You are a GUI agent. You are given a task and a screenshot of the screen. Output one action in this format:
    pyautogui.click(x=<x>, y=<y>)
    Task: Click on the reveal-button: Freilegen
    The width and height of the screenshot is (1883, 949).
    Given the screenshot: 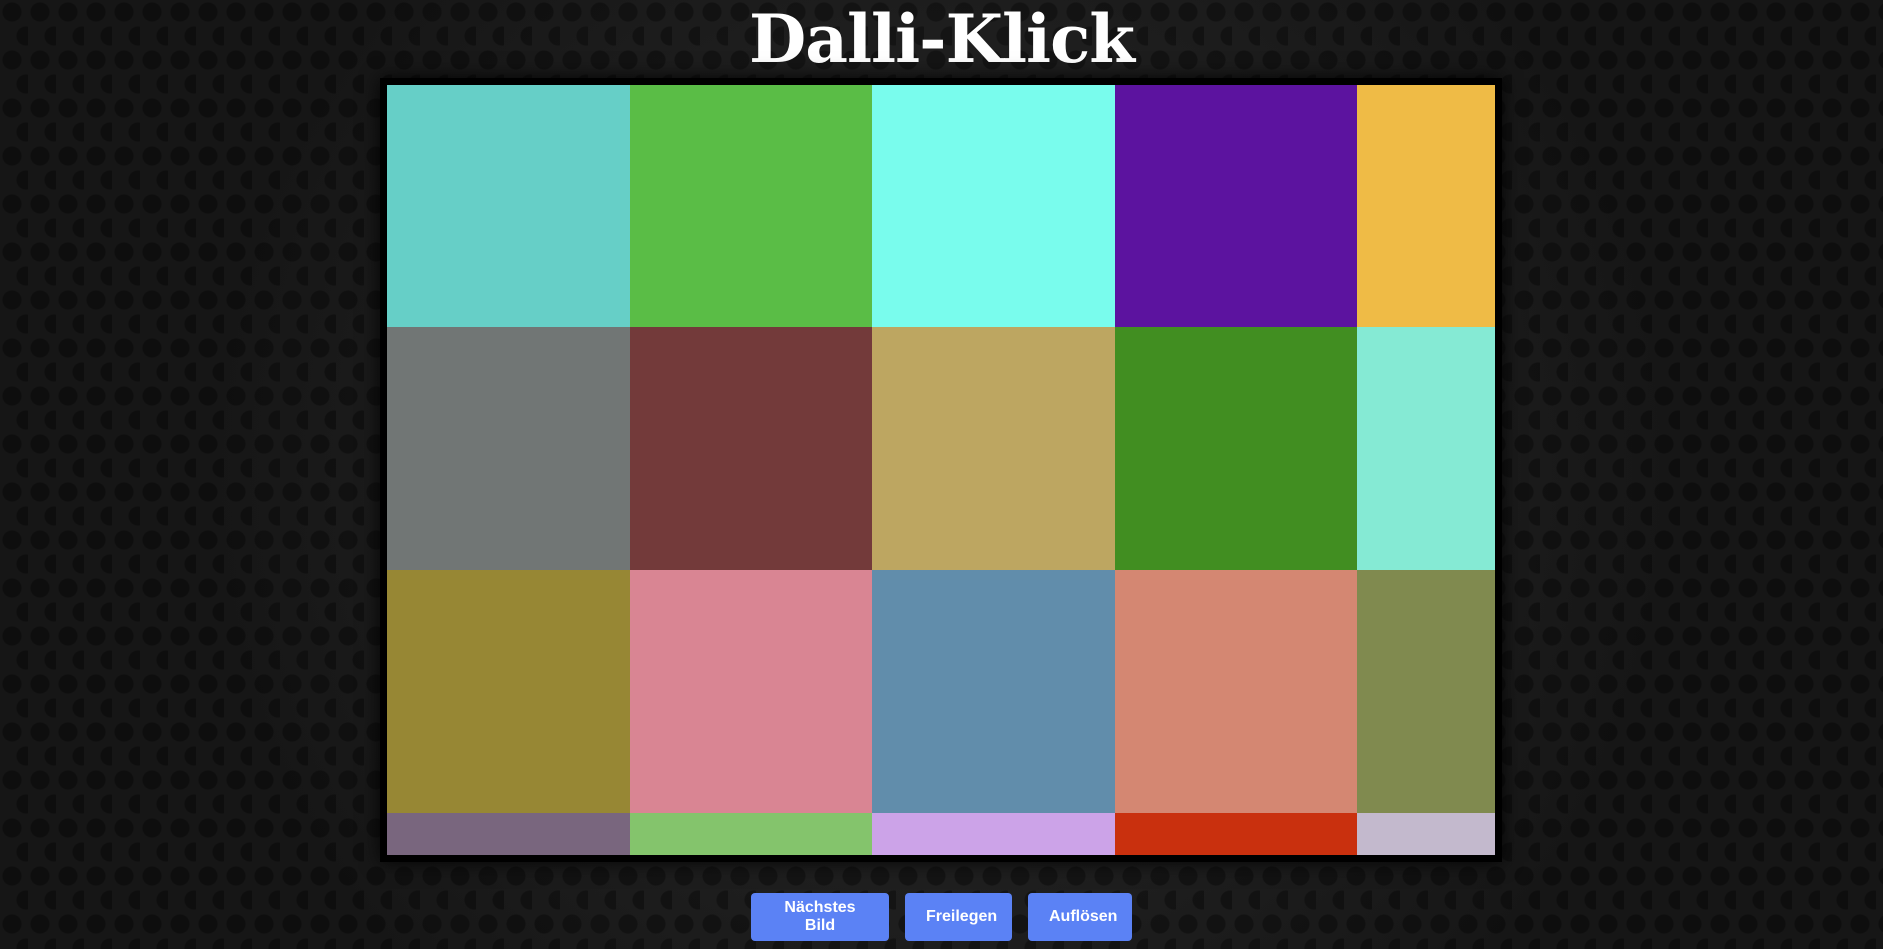 What is the action you would take?
    pyautogui.click(x=958, y=917)
    